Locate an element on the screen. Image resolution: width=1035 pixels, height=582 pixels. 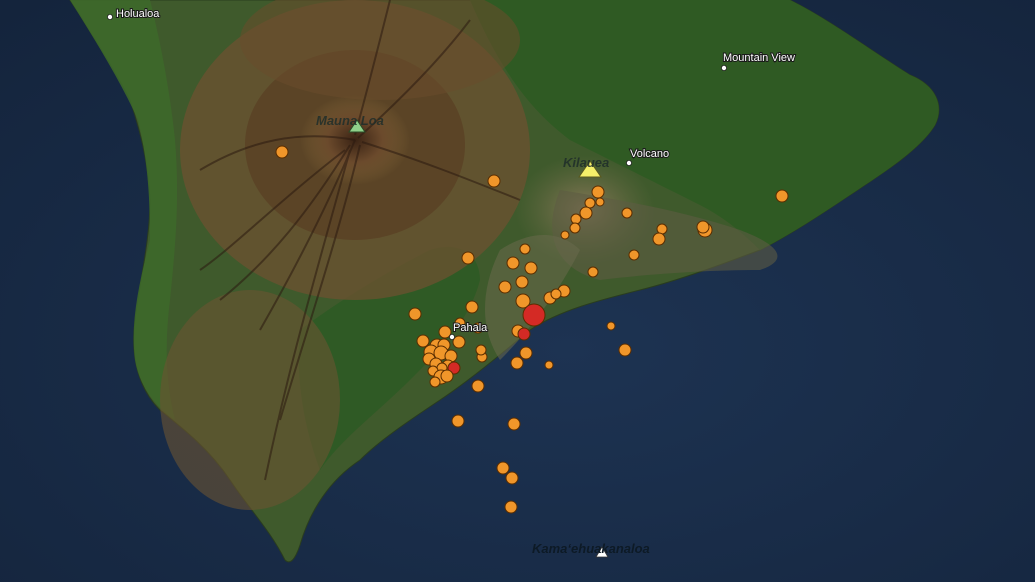
mountain-view-dot is located at coordinates (724, 68).